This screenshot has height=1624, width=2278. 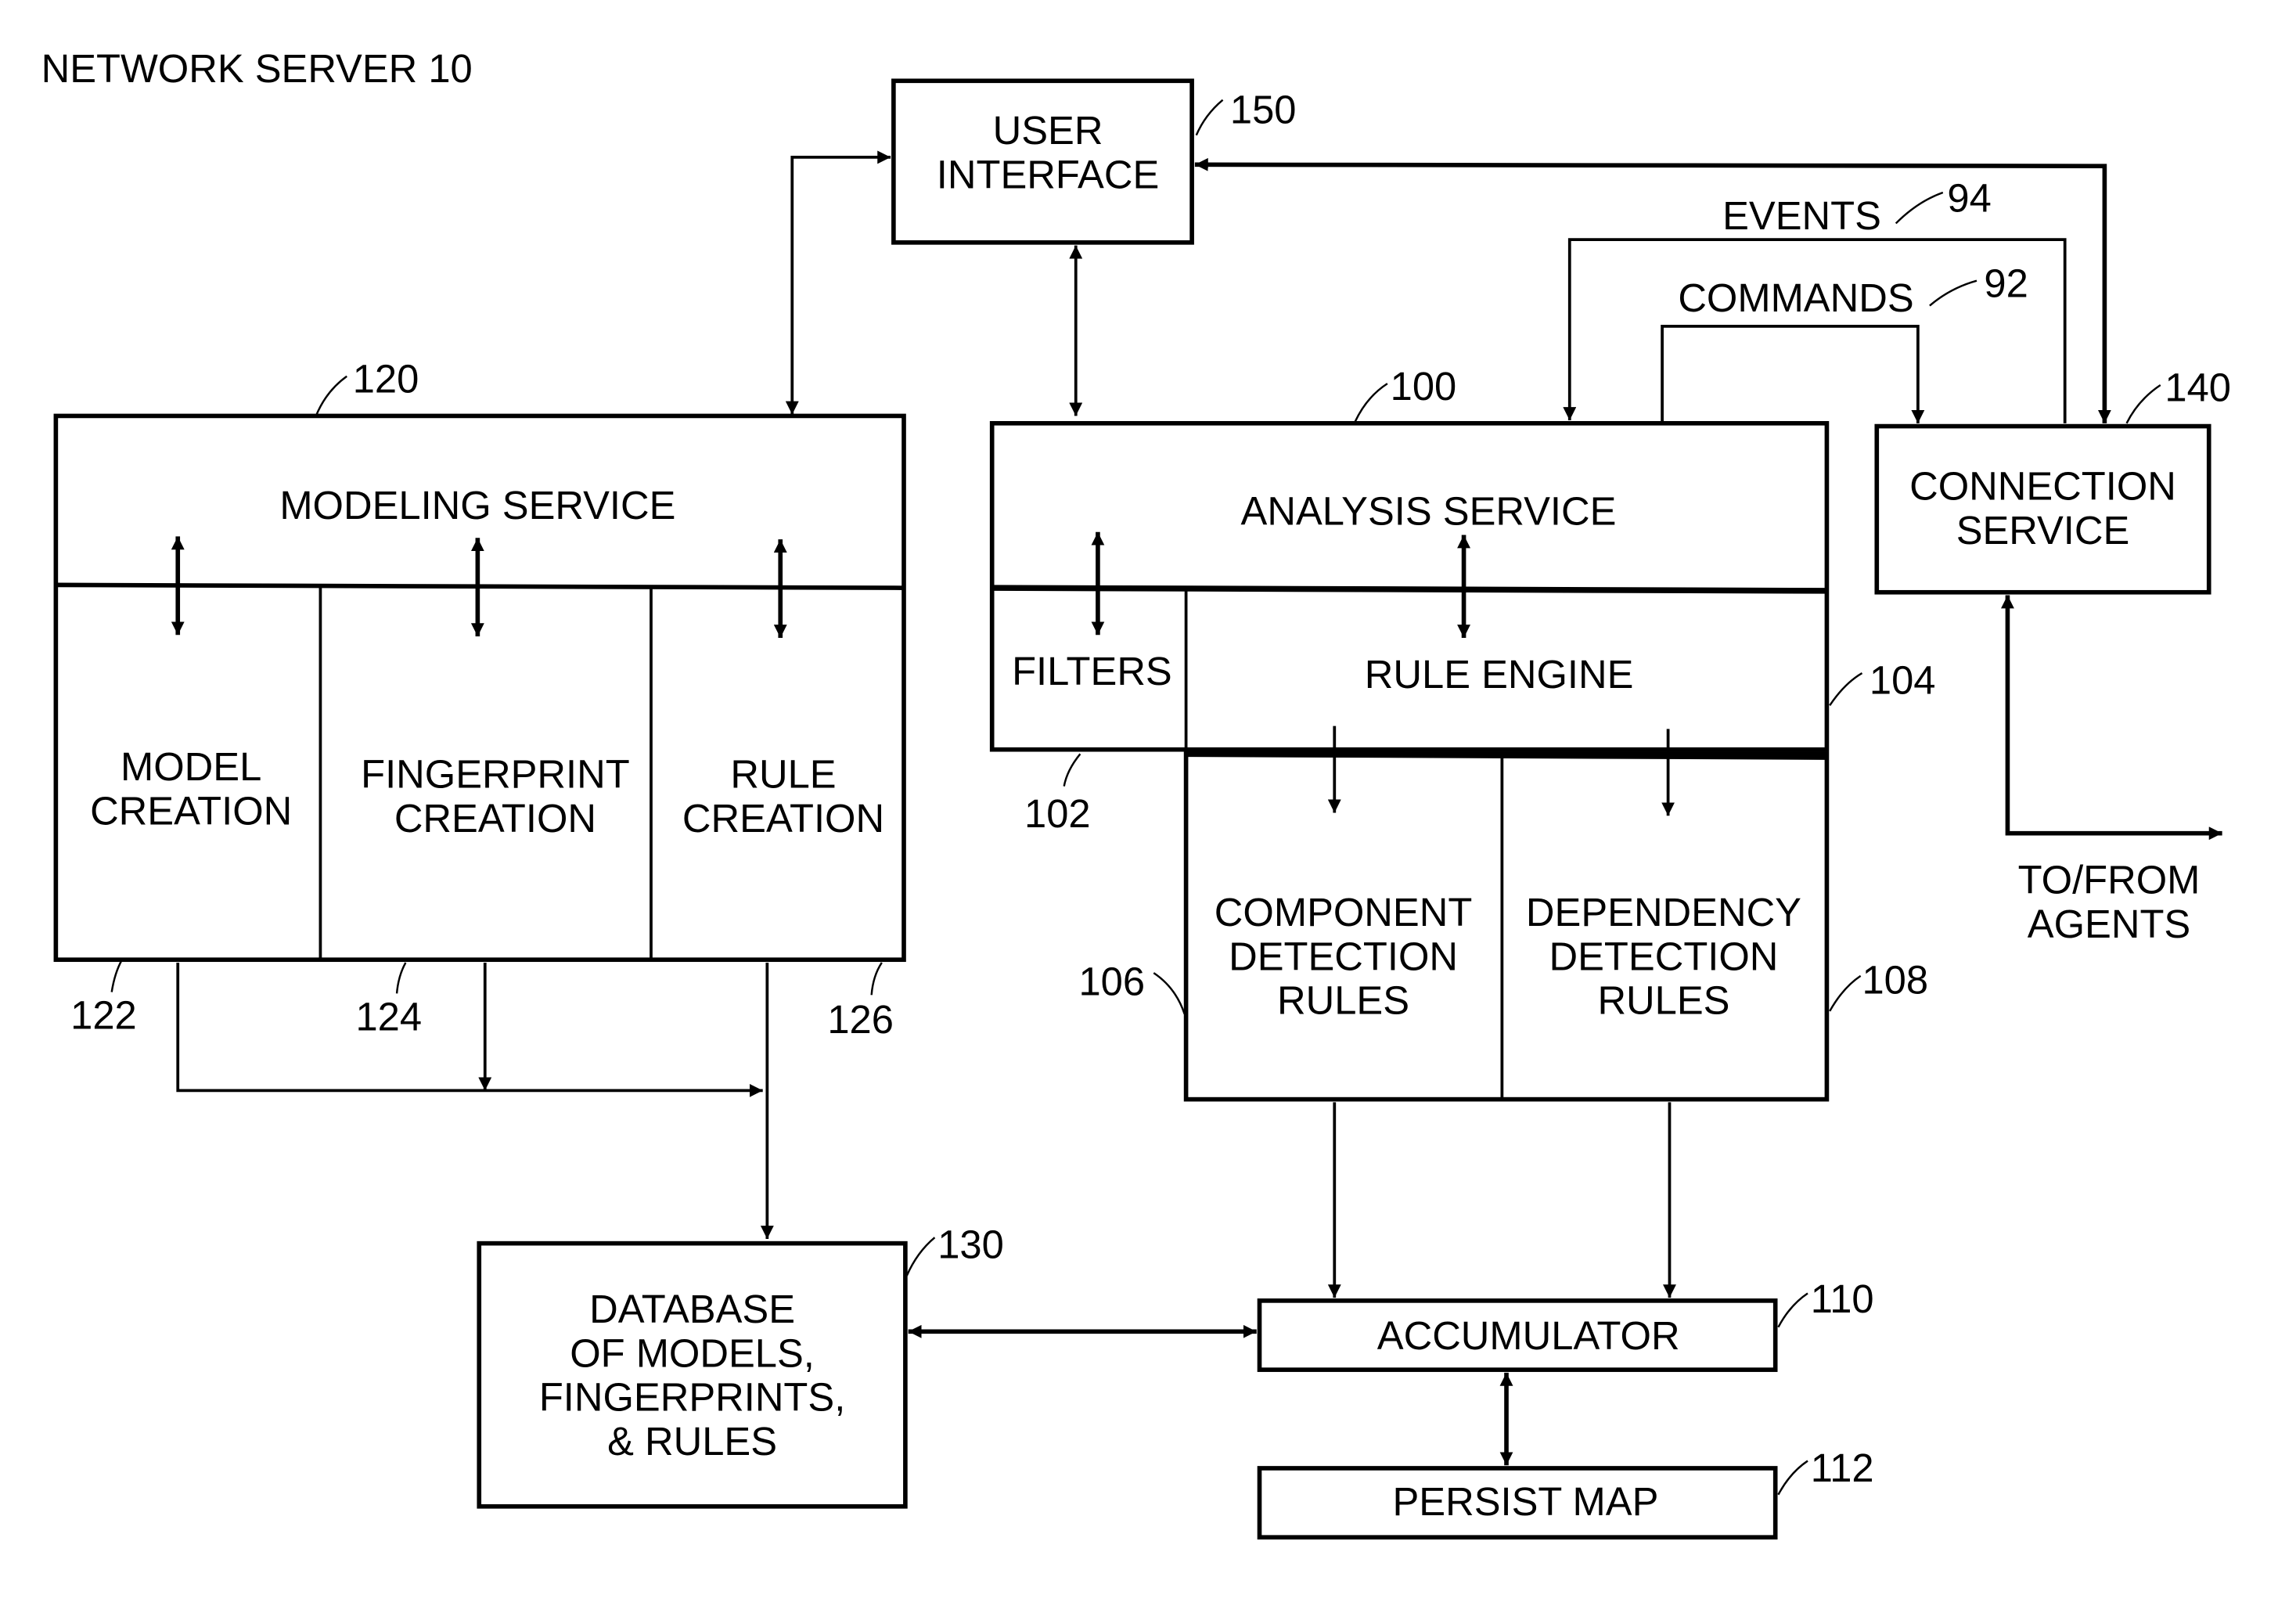 What do you see at coordinates (2109, 924) in the screenshot?
I see `agents-label-line-2: AGENTS` at bounding box center [2109, 924].